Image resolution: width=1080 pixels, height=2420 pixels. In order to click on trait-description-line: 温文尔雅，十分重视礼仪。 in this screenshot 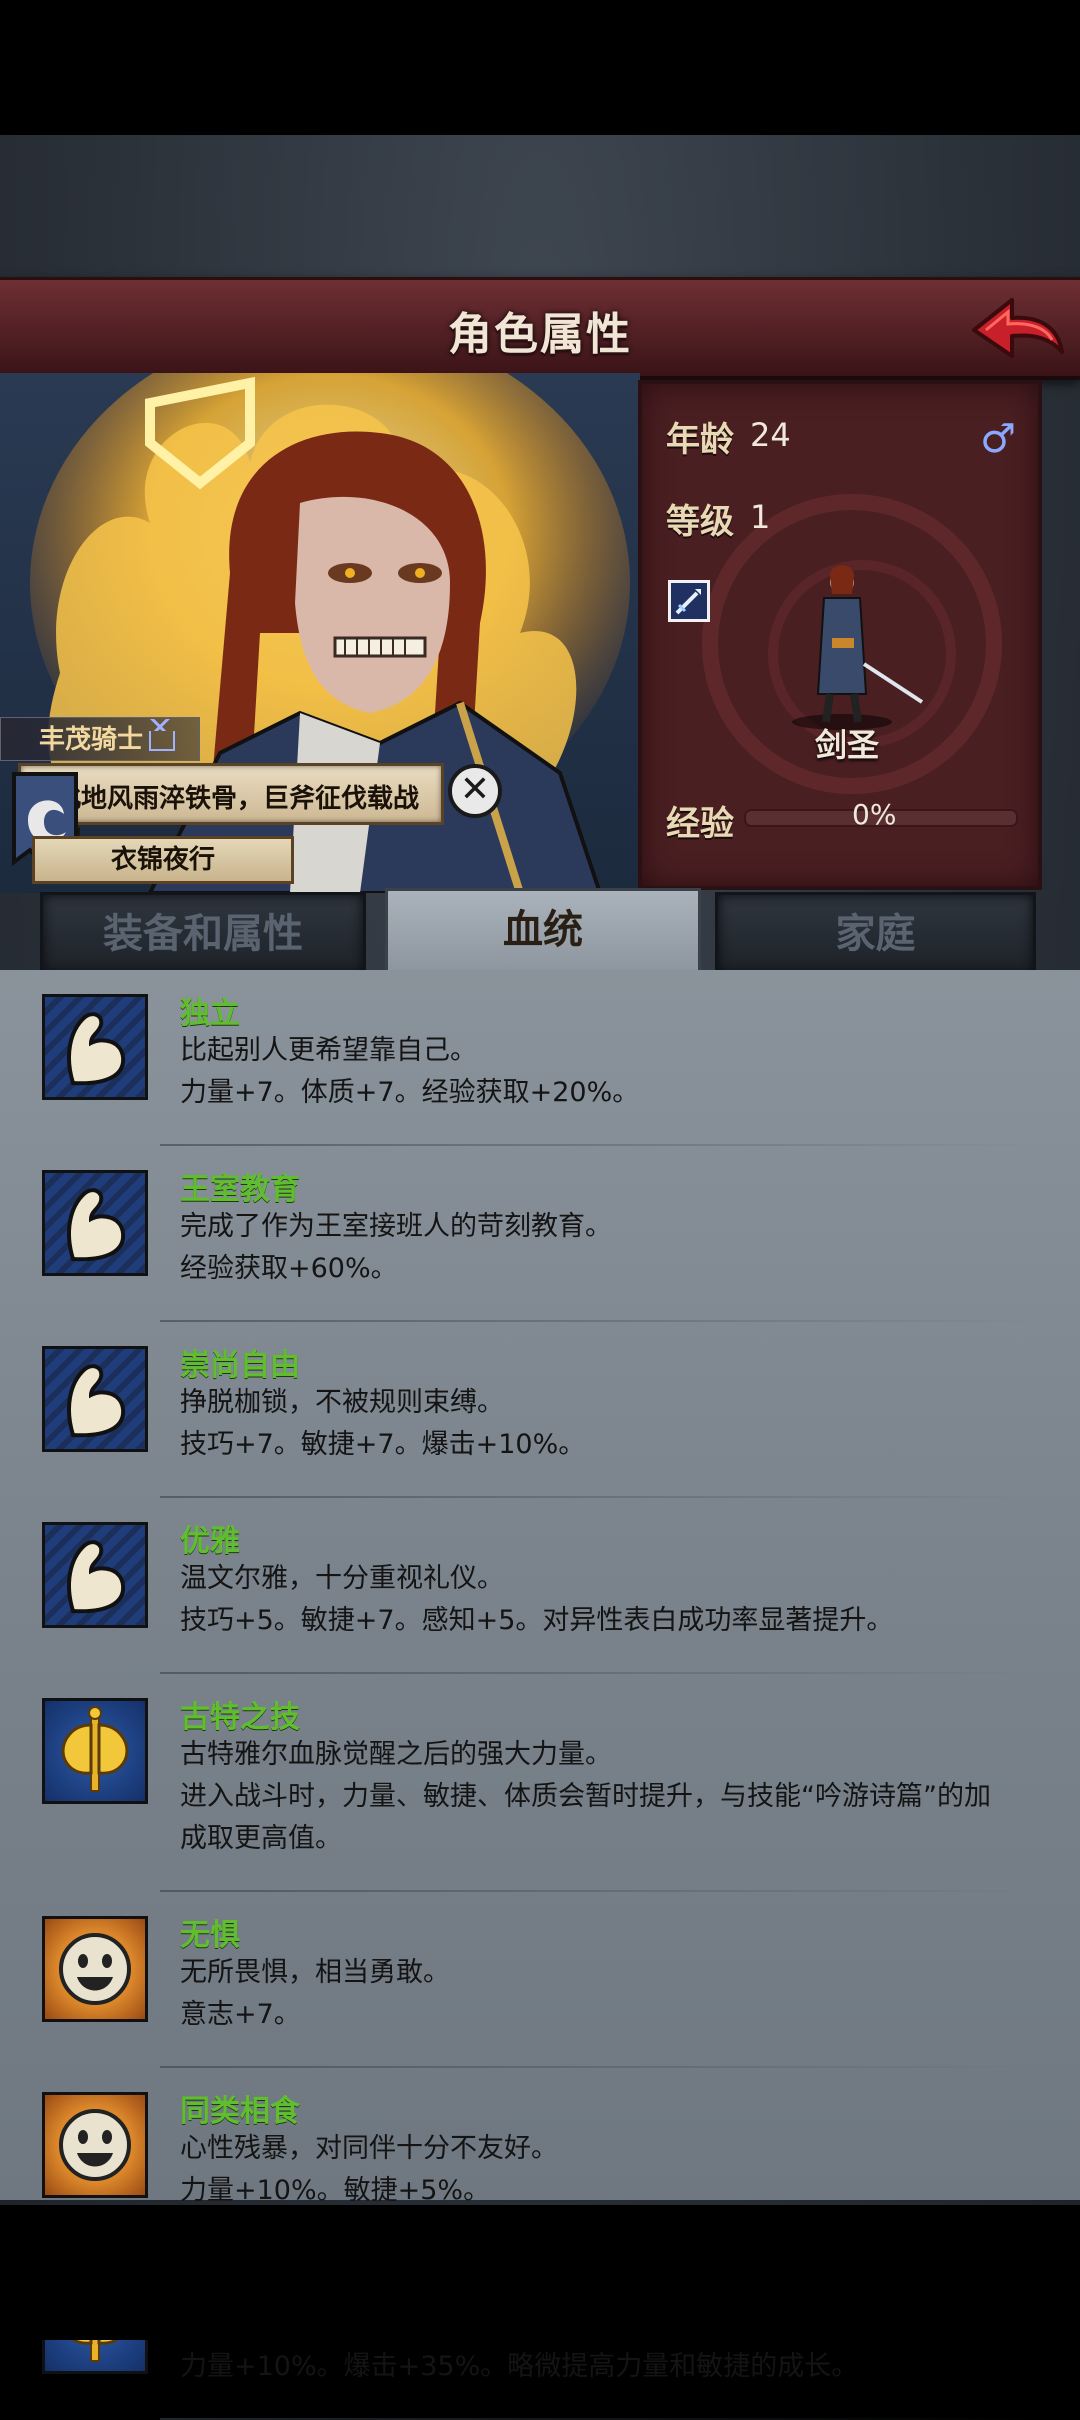, I will do `click(342, 1578)`.